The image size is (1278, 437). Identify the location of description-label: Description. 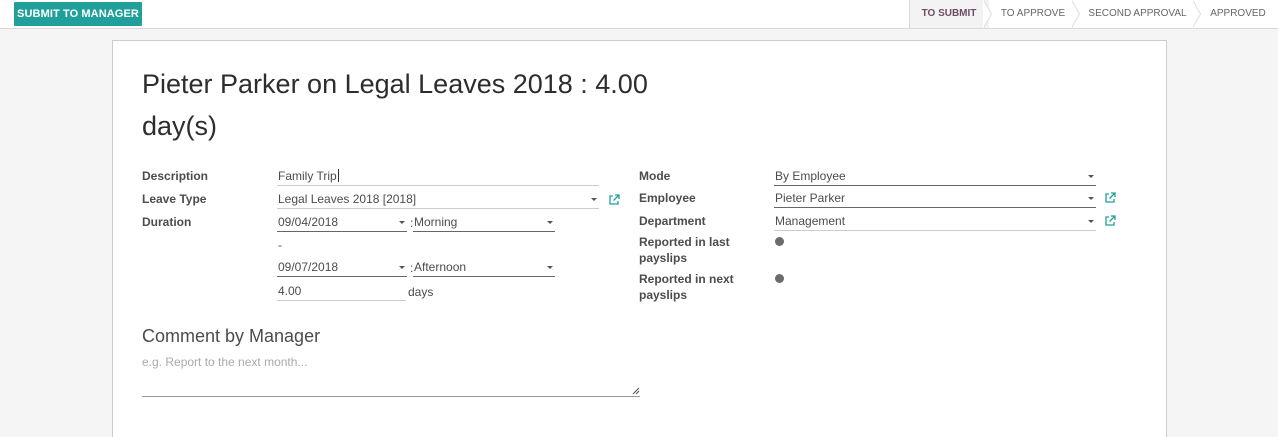
(175, 176).